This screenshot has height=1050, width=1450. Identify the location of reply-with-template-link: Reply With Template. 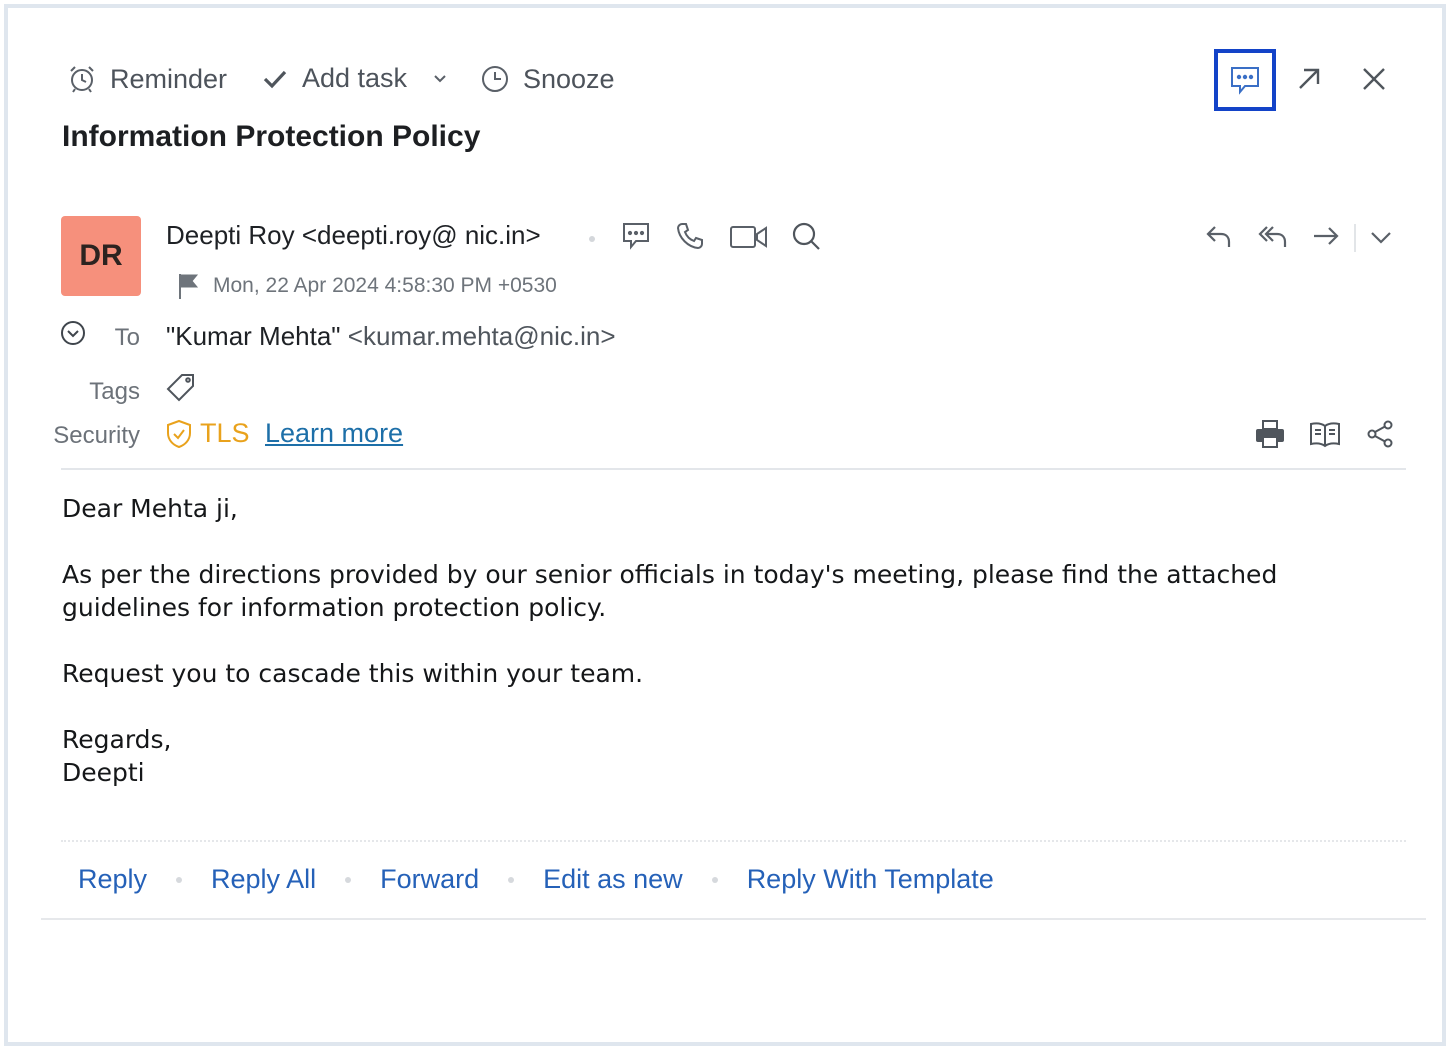
(870, 879).